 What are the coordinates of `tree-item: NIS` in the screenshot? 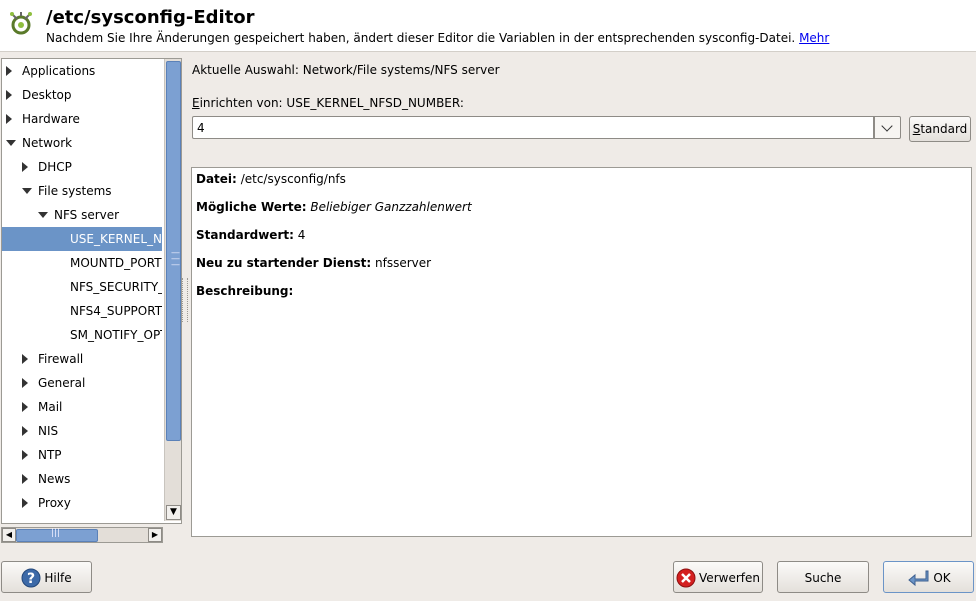 It's located at (82, 431).